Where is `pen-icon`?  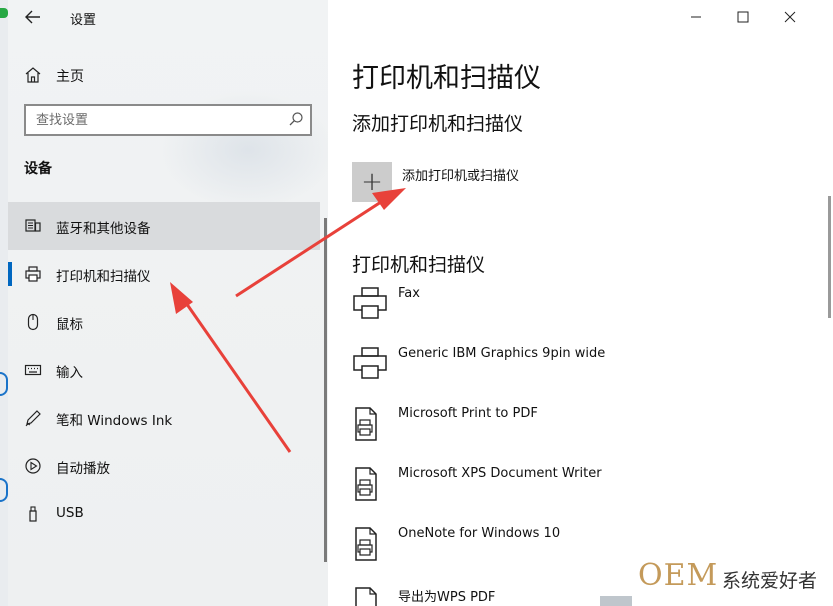 pen-icon is located at coordinates (33, 418).